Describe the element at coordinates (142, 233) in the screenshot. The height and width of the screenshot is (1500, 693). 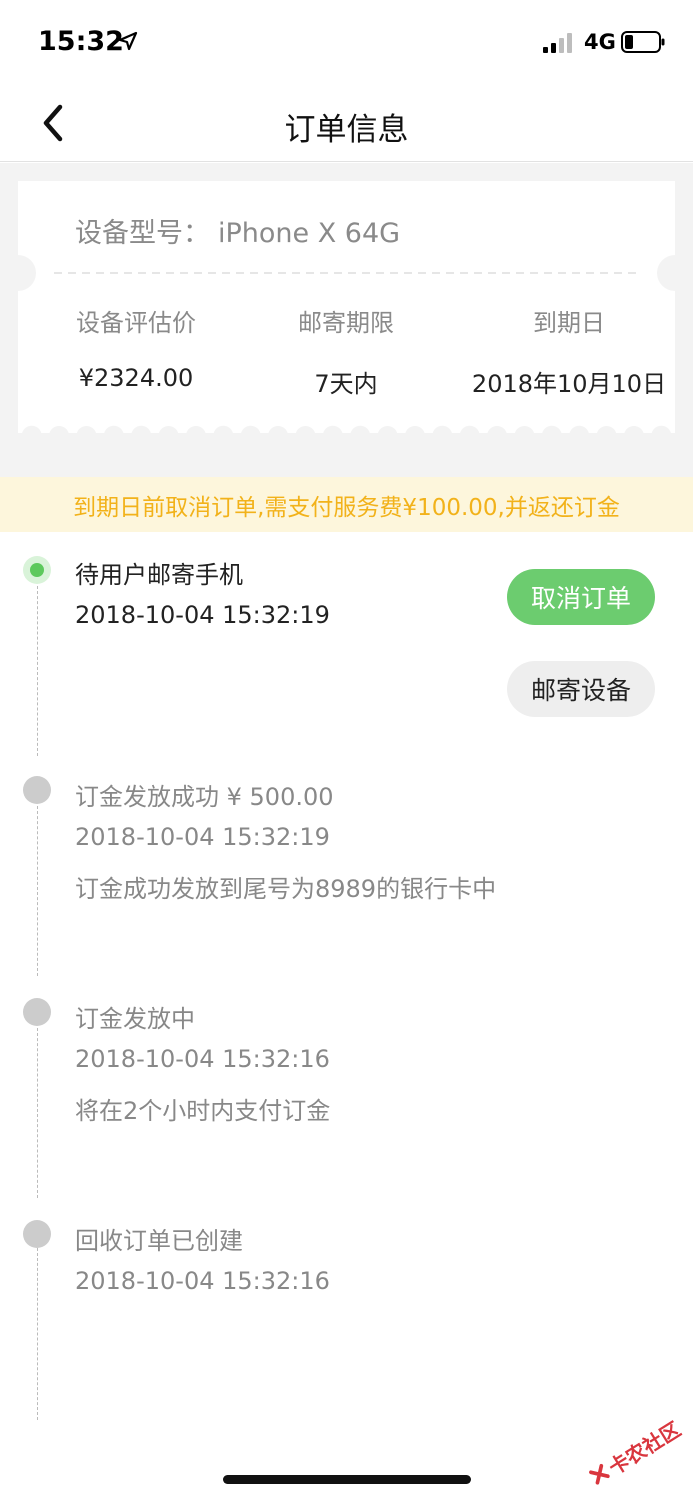
I see `device-model-label: 设备型号：` at that location.